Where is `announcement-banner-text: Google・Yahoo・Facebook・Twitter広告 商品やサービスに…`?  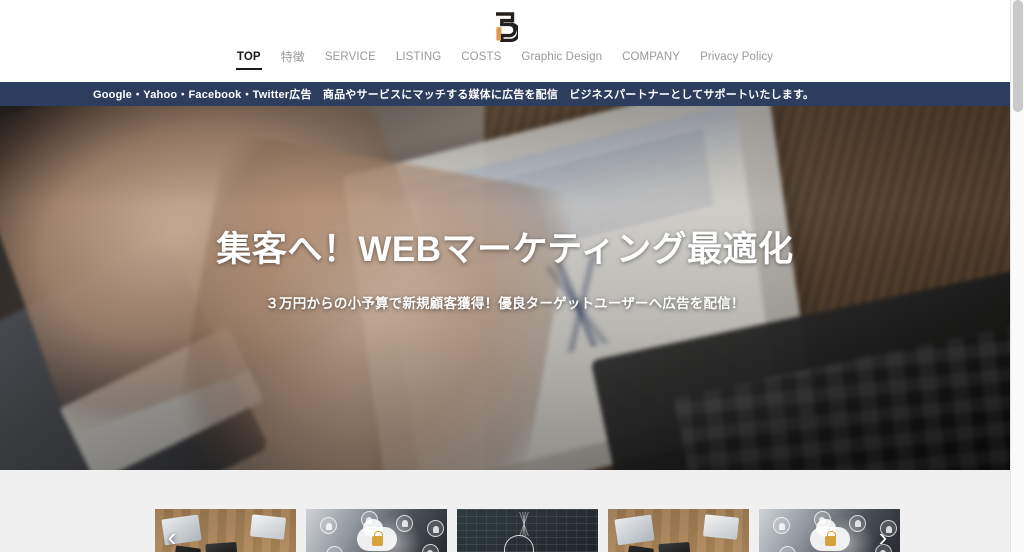 announcement-banner-text: Google・Yahoo・Facebook・Twitter広告 商品やサービスに… is located at coordinates (454, 95).